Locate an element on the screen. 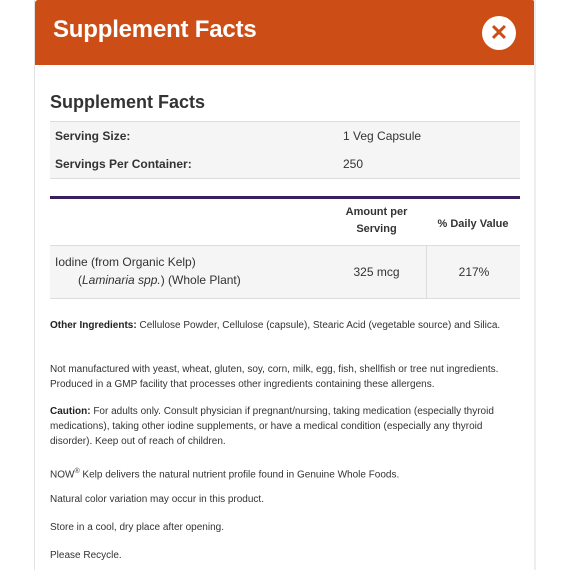 This screenshot has height=570, width=570. modal-title: Supplement Facts is located at coordinates (155, 29).